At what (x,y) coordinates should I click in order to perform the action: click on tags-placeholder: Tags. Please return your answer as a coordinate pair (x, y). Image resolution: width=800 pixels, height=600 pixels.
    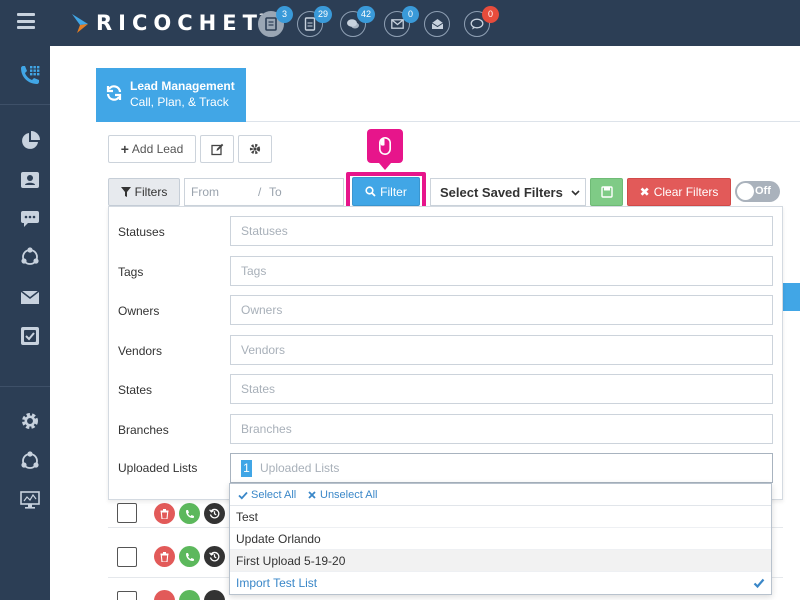
    Looking at the image, I should click on (254, 271).